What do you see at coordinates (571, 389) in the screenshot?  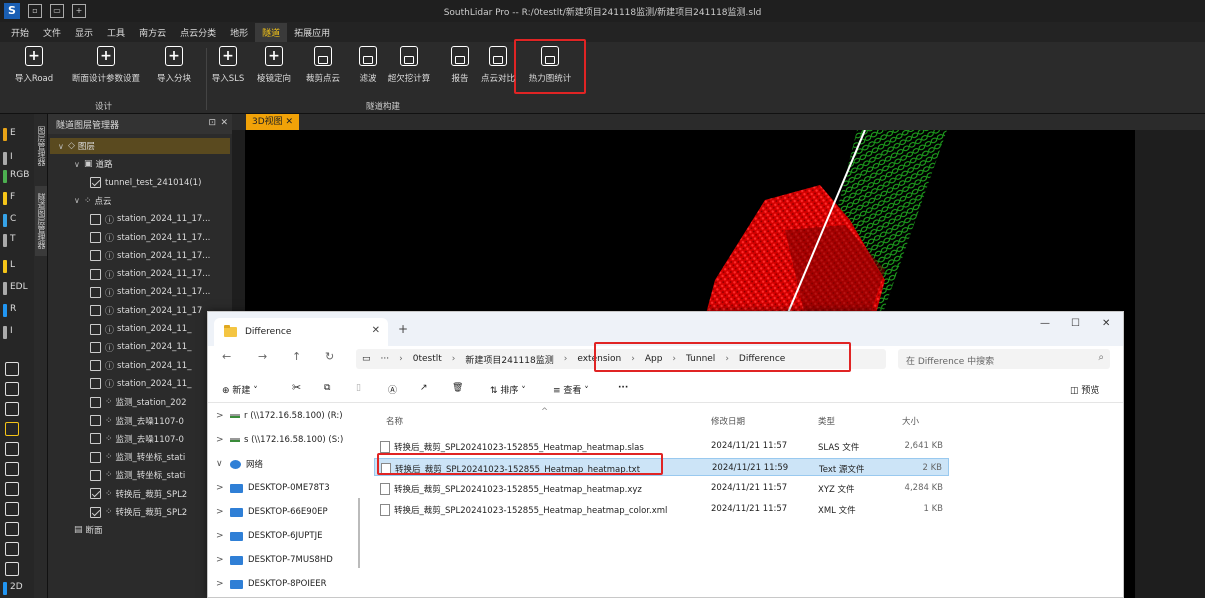 I see `view-button: ≡ 查看 ˅` at bounding box center [571, 389].